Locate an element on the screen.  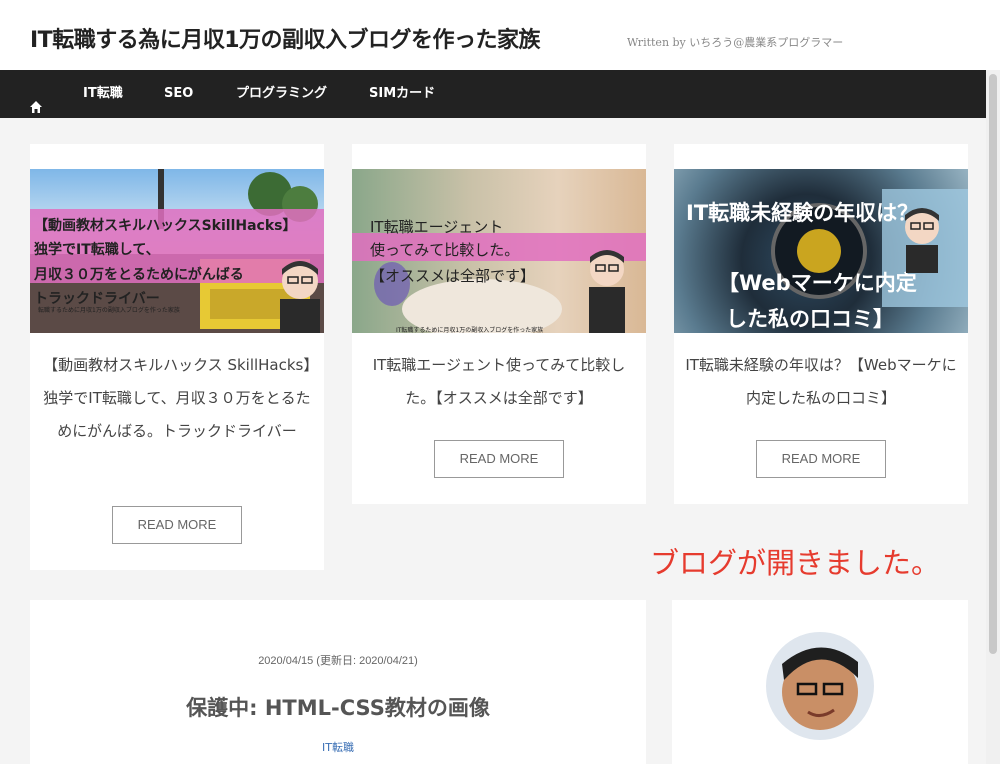
article-title: IT転職未経験の年収は？【Webマーケに内定した私の口コミ】 is located at coordinates (821, 382).